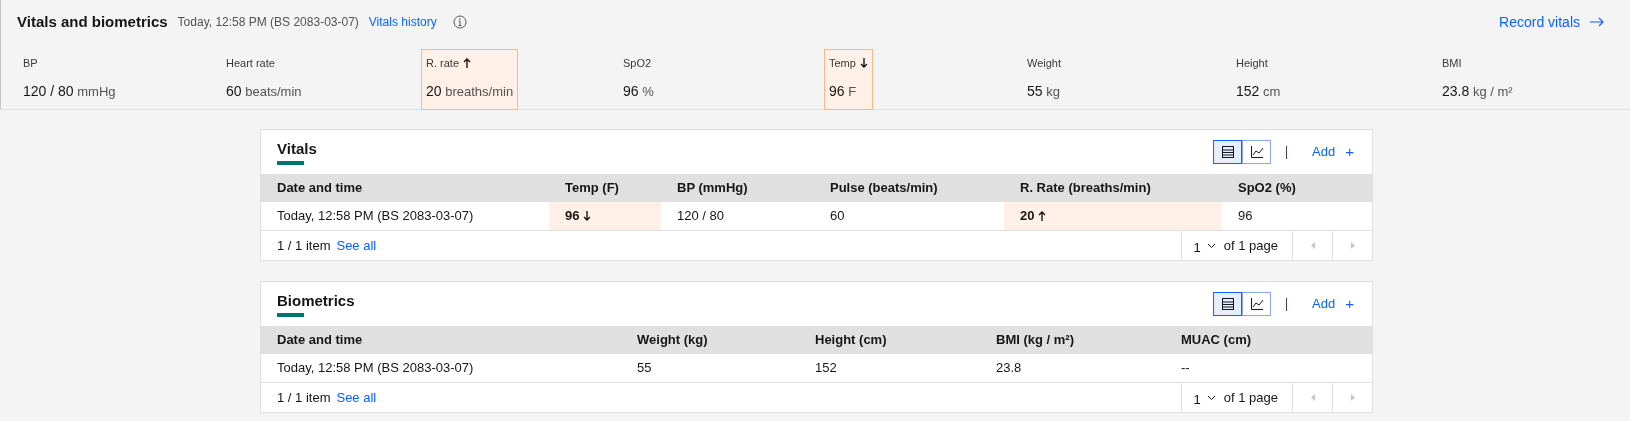  Describe the element at coordinates (1113, 216) in the screenshot. I see `table-cell: 20` at that location.